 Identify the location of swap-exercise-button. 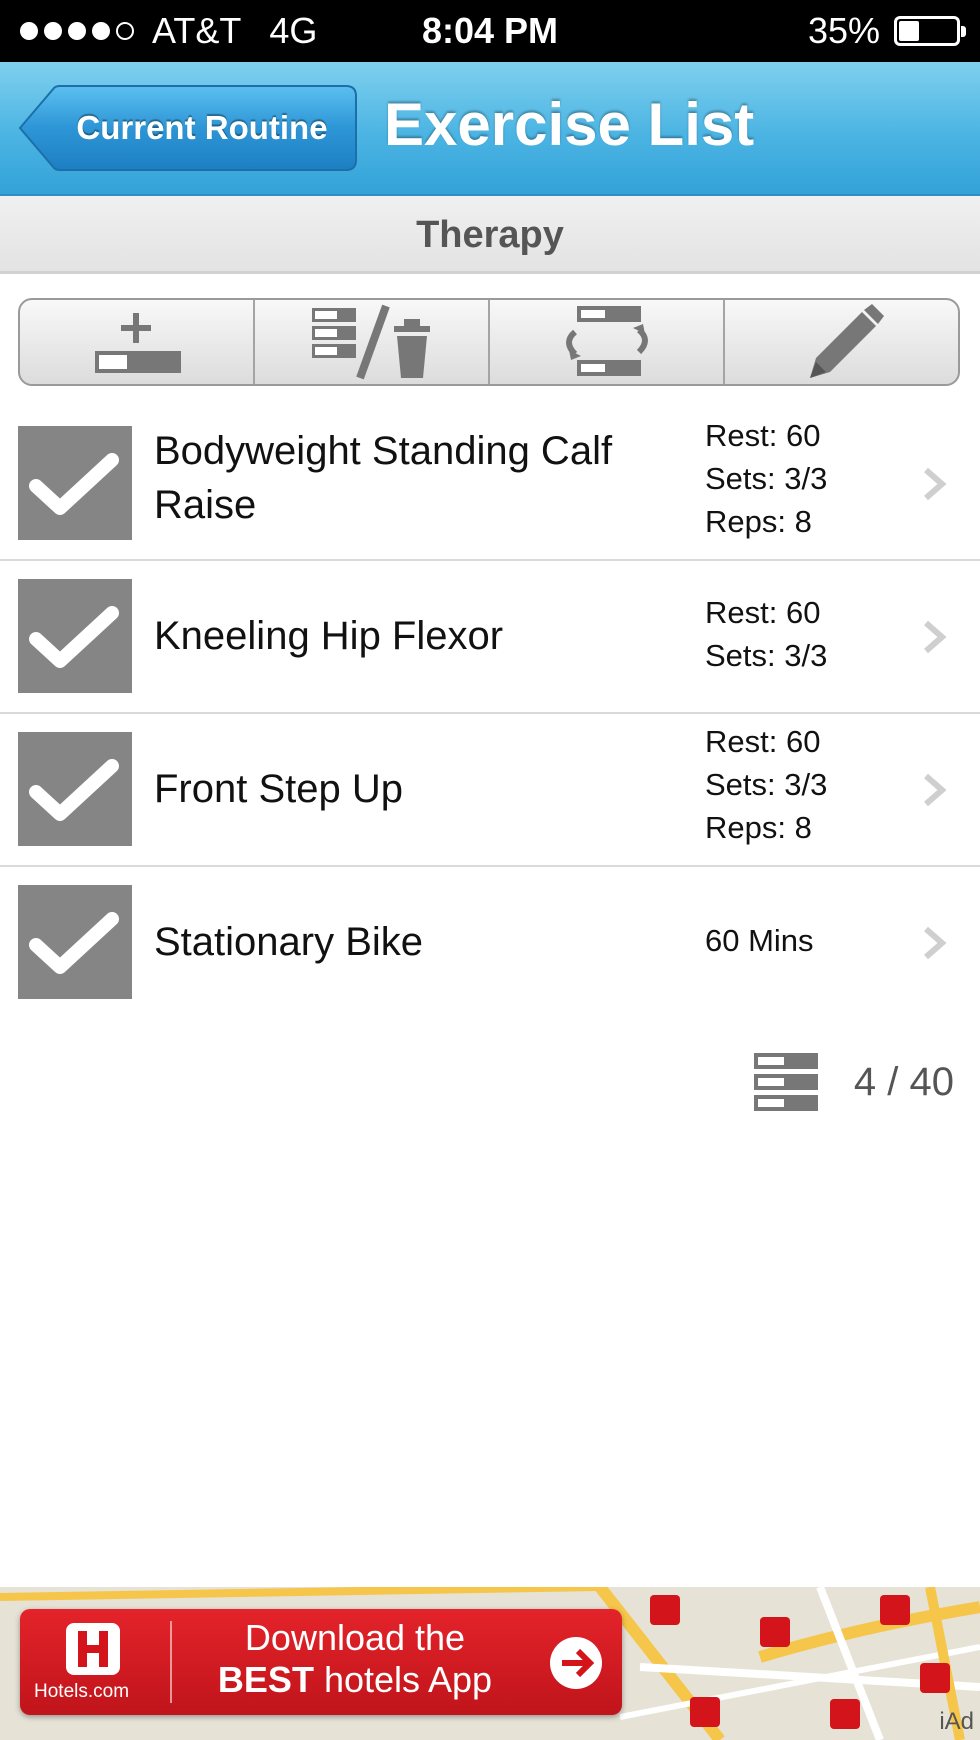
(607, 342).